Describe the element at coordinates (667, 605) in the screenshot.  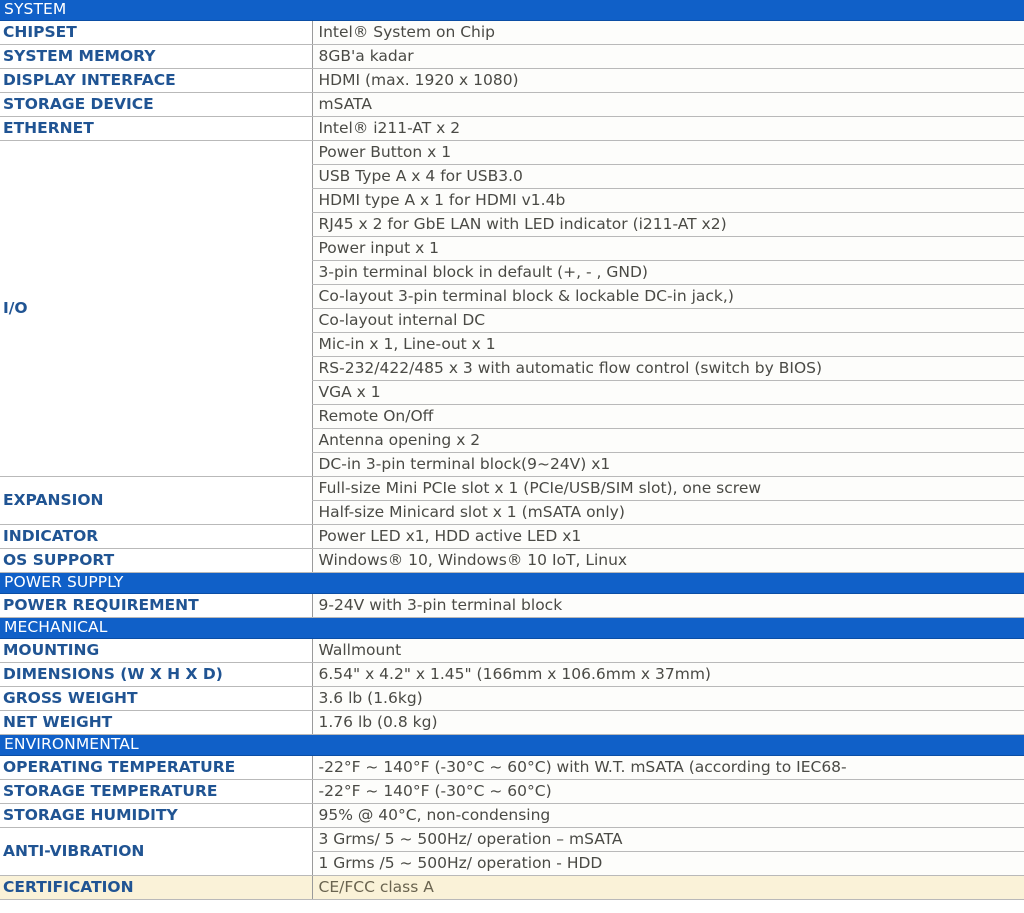
I see `spec-value-power-requirement: 9-24V with 3-pin terminal block` at that location.